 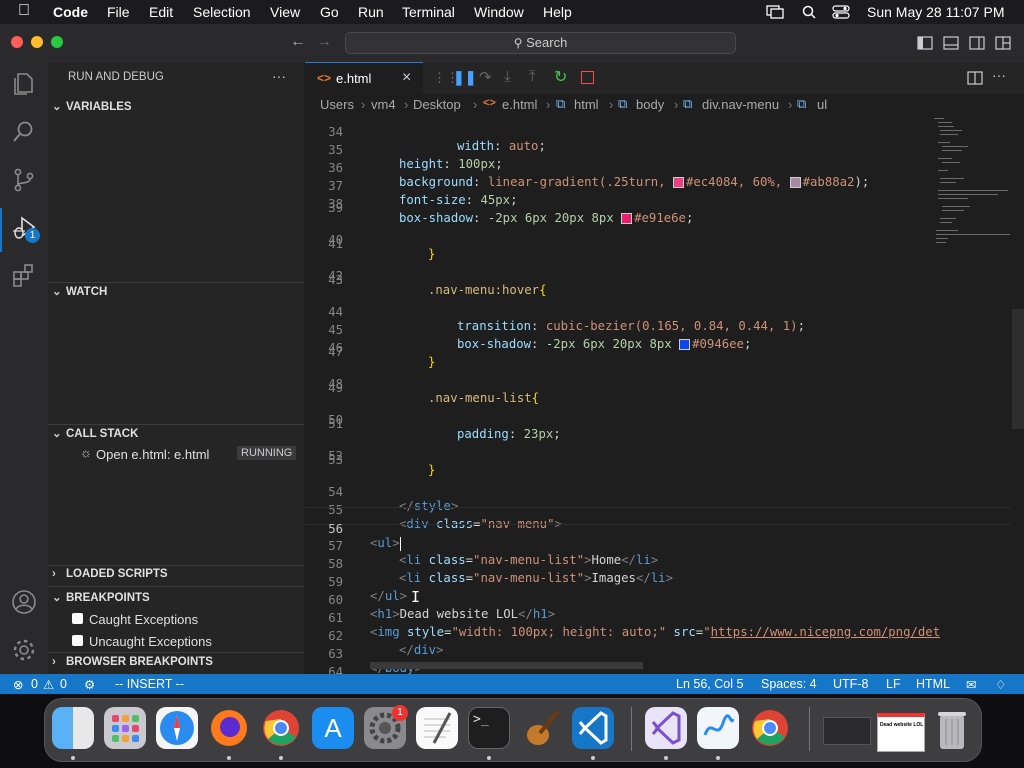 What do you see at coordinates (24, 602) in the screenshot?
I see `accounts-icon` at bounding box center [24, 602].